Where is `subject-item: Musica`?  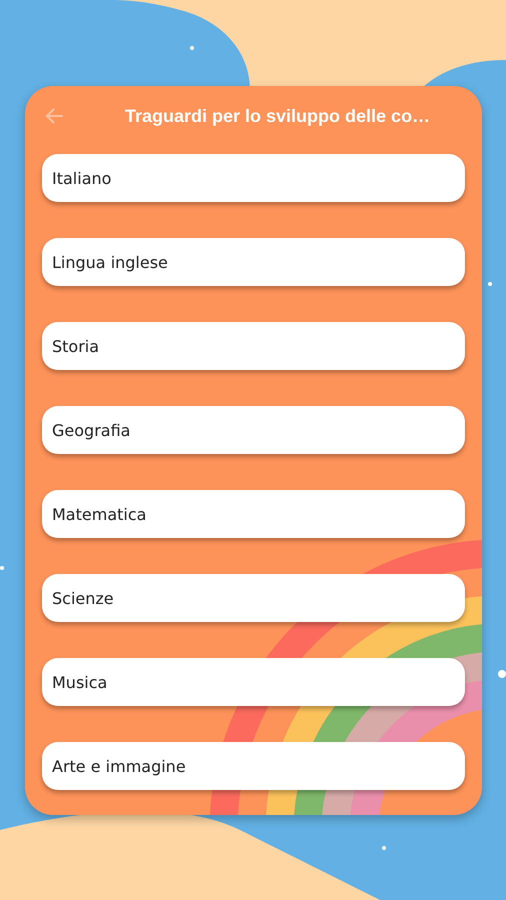
subject-item: Musica is located at coordinates (253, 682).